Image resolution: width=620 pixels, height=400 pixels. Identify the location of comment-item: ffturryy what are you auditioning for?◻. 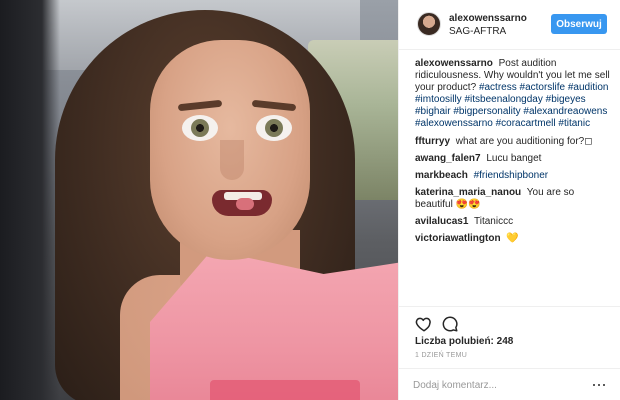
(514, 142).